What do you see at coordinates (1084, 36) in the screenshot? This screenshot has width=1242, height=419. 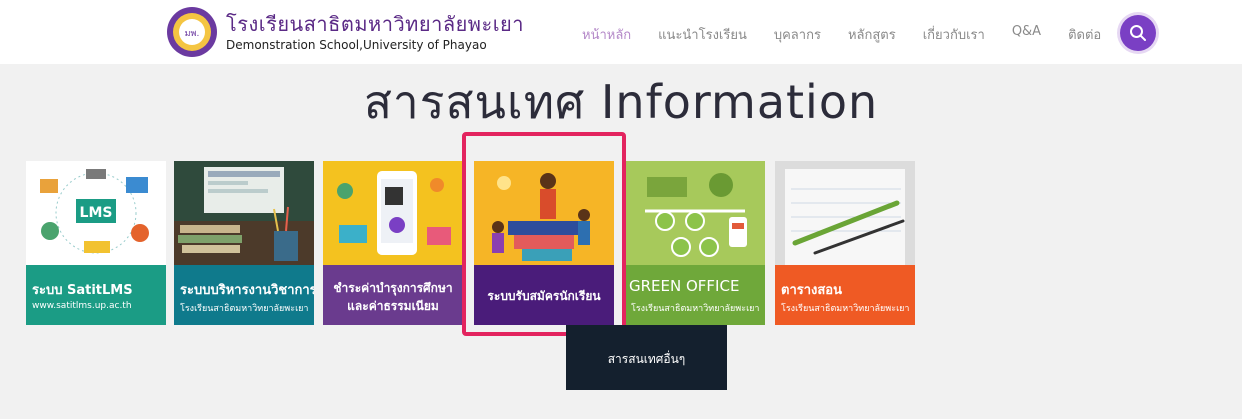 I see `nav-contact: ติดต่อ` at bounding box center [1084, 36].